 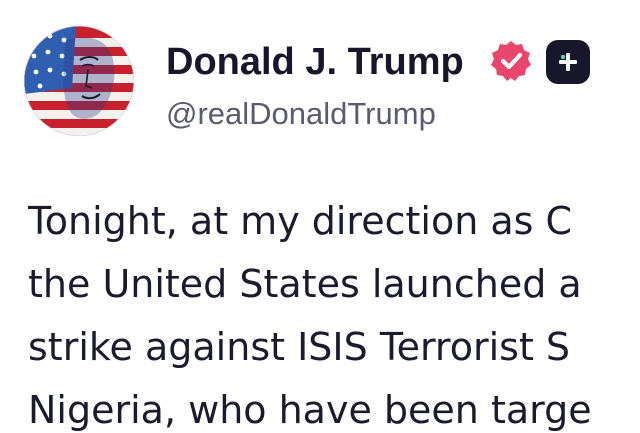 I want to click on plus-icon, so click(x=568, y=62).